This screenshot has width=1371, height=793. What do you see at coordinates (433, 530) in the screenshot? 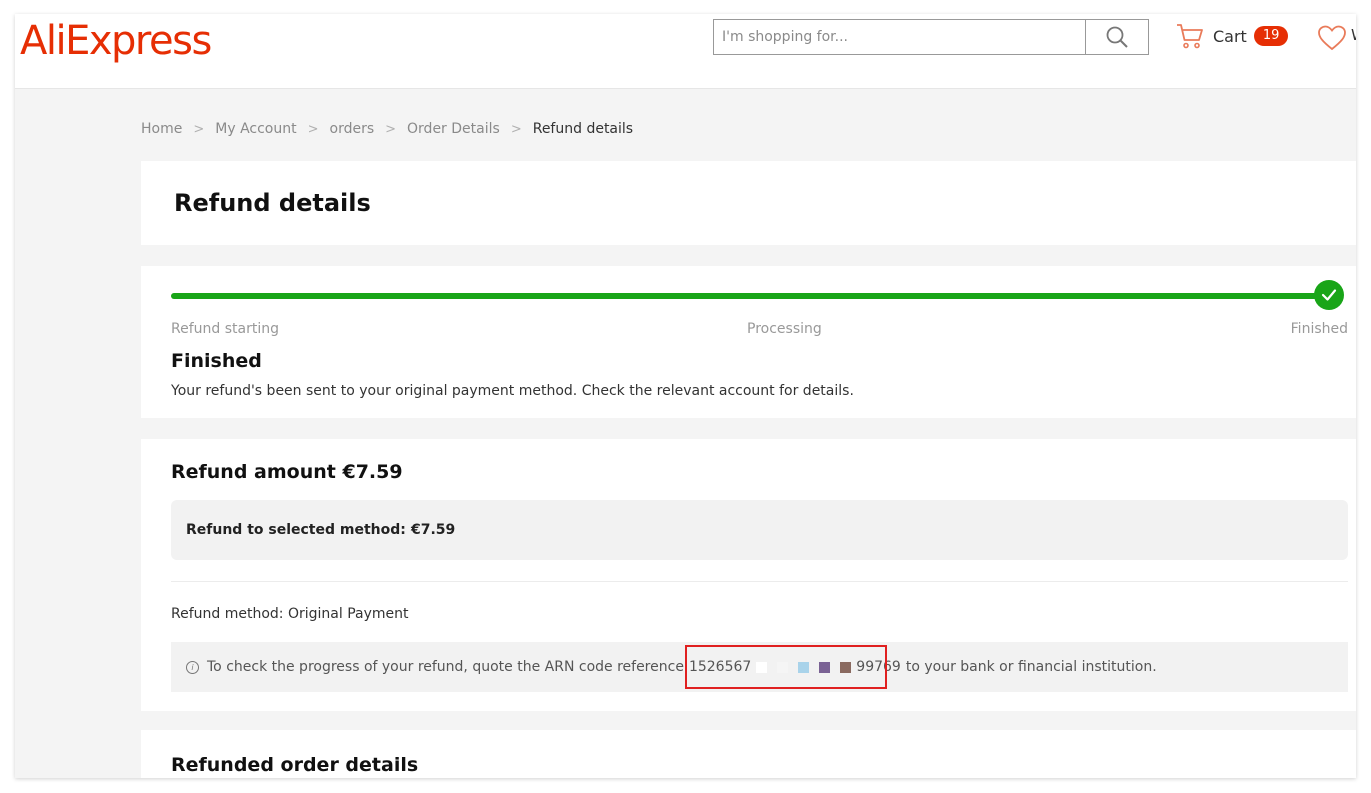
I see `refund-selected-method-value: €7.59` at bounding box center [433, 530].